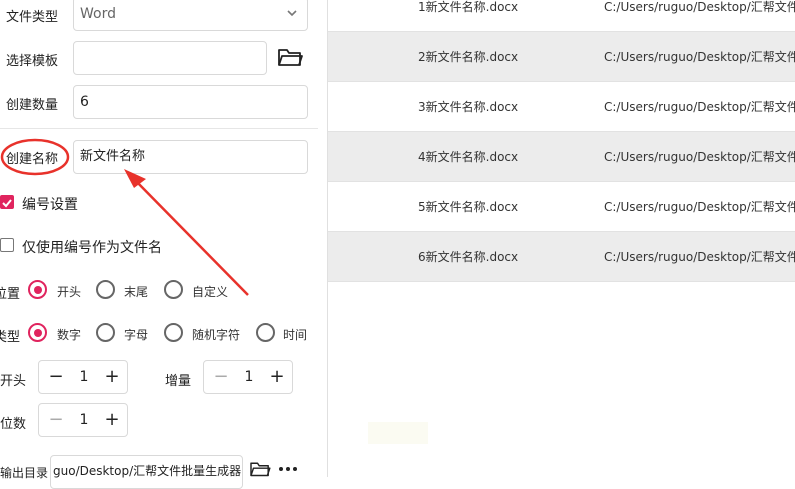 The height and width of the screenshot is (489, 795). Describe the element at coordinates (124, 217) in the screenshot. I see `annotation-overlay` at that location.